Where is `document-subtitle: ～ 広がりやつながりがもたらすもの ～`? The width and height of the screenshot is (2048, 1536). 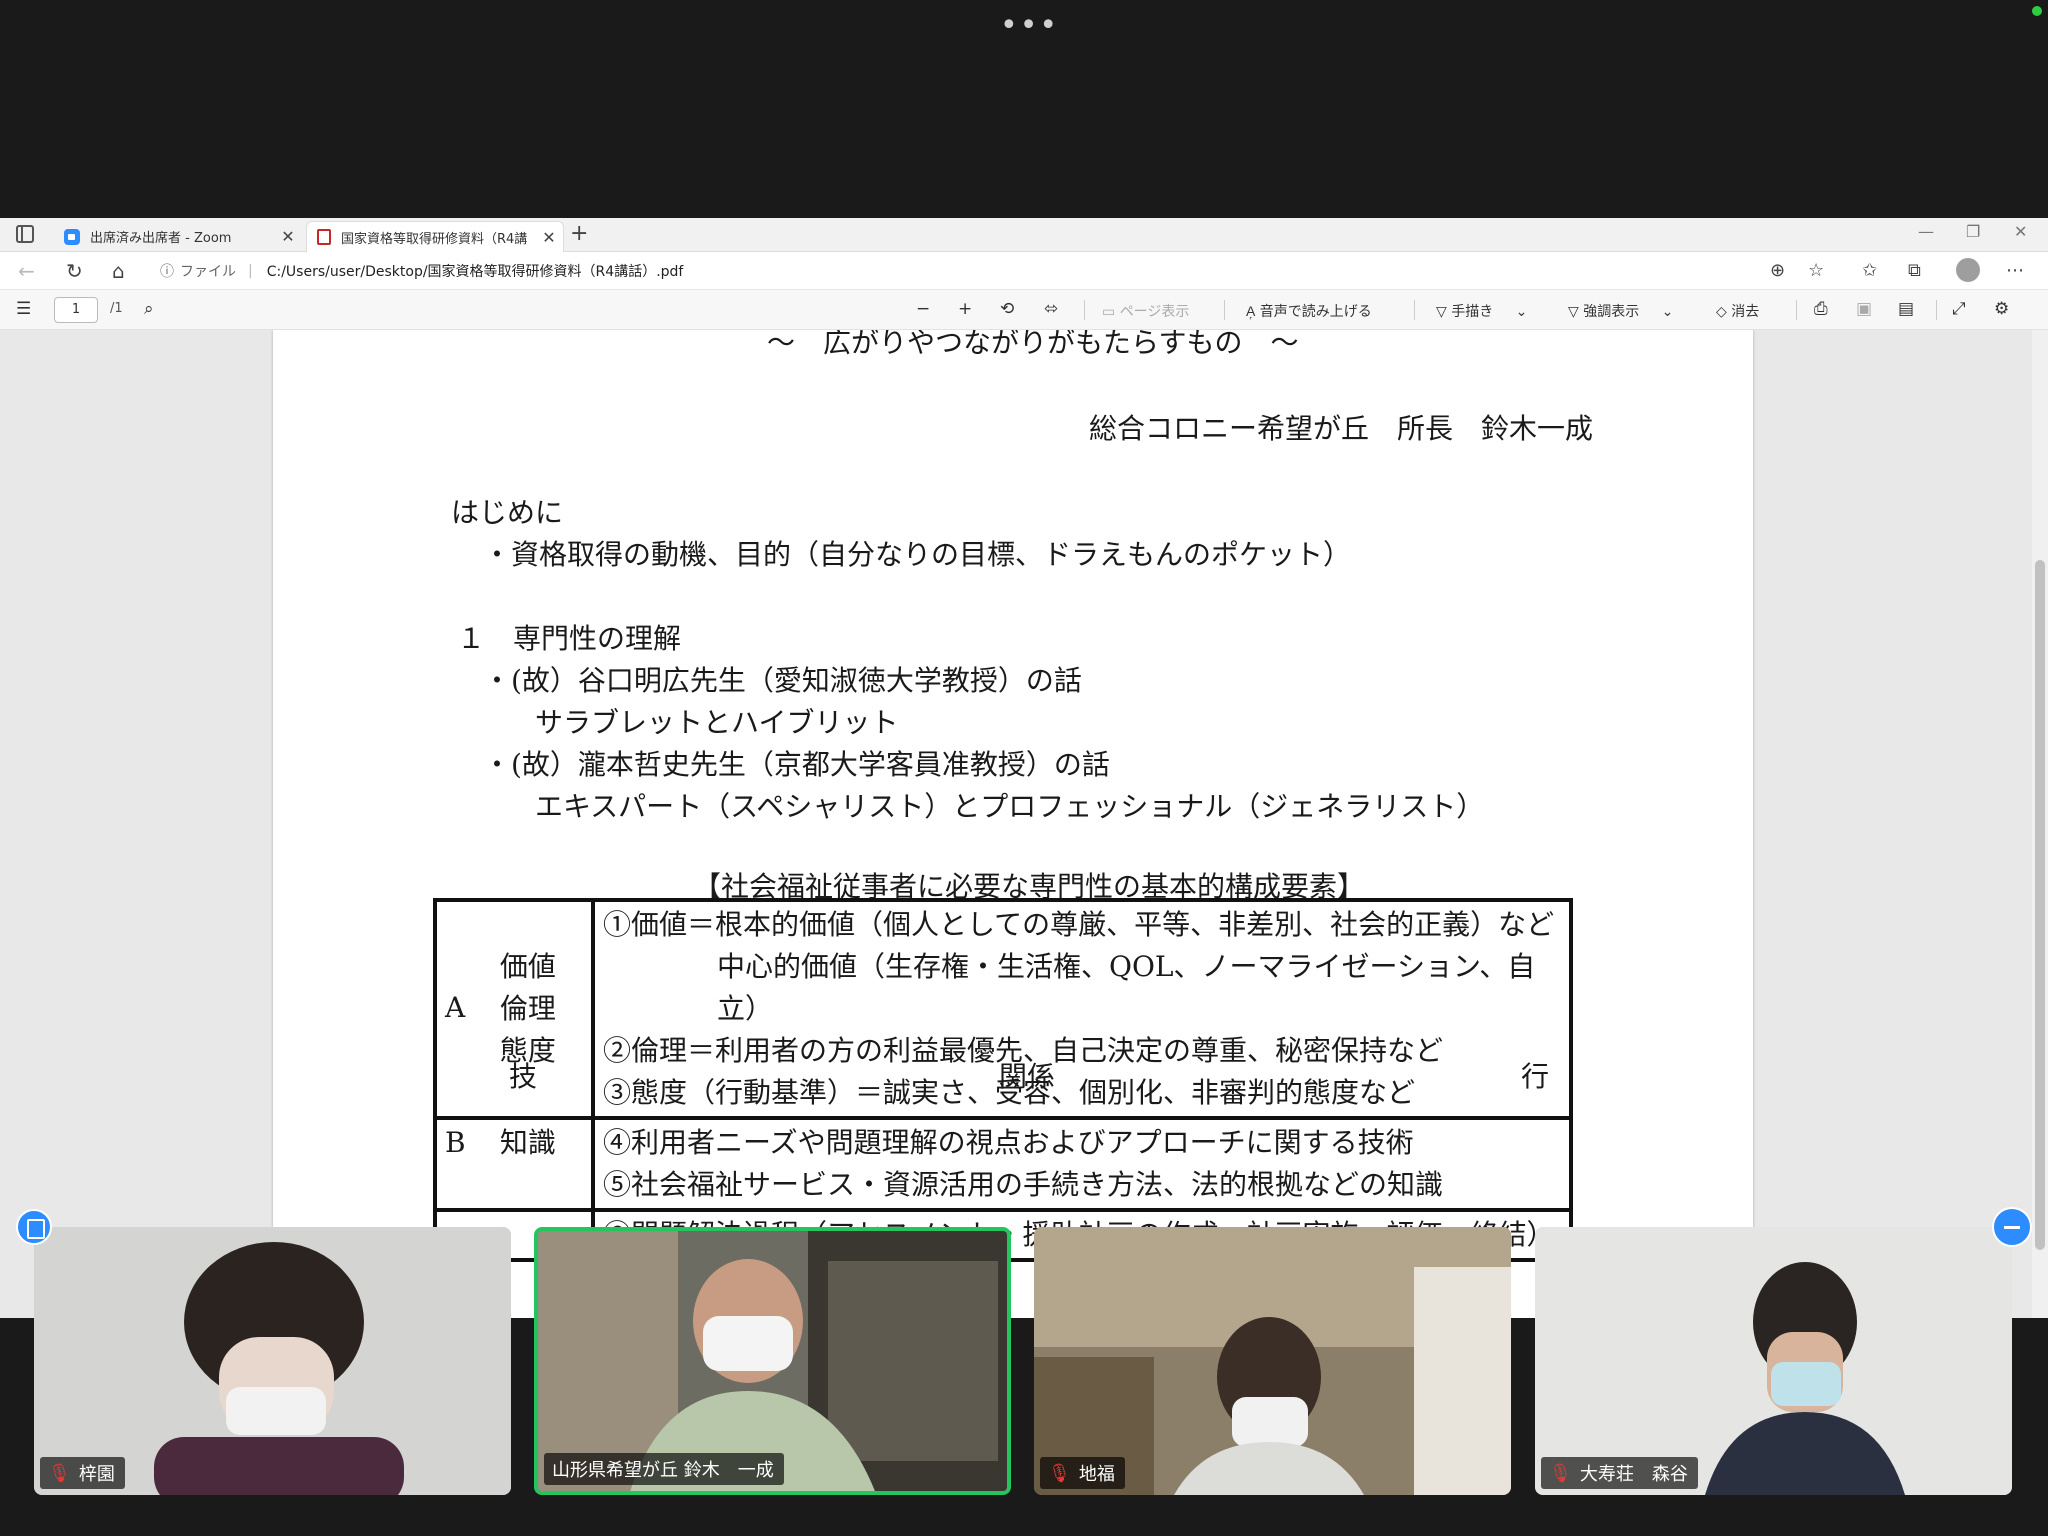 document-subtitle: ～ 広がりやつながりがもたらすもの ～ is located at coordinates (1033, 344).